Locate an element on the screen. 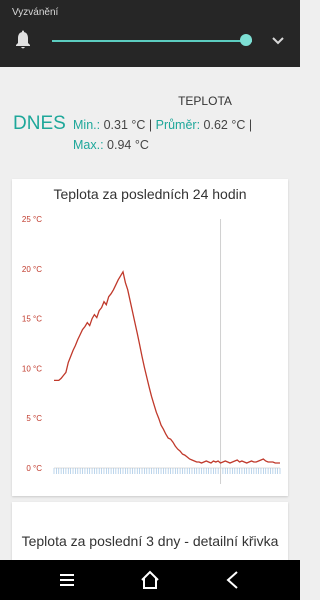 The width and height of the screenshot is (320, 600). y-tick-label: 20 °C is located at coordinates (32, 269).